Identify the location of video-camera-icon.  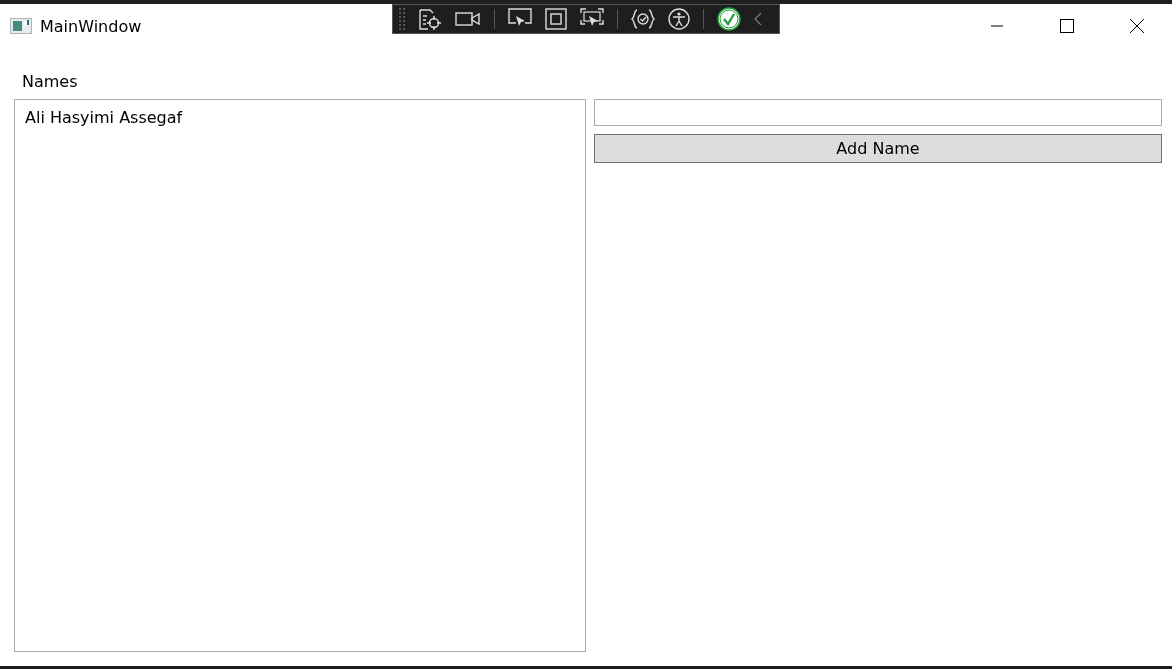
(468, 19).